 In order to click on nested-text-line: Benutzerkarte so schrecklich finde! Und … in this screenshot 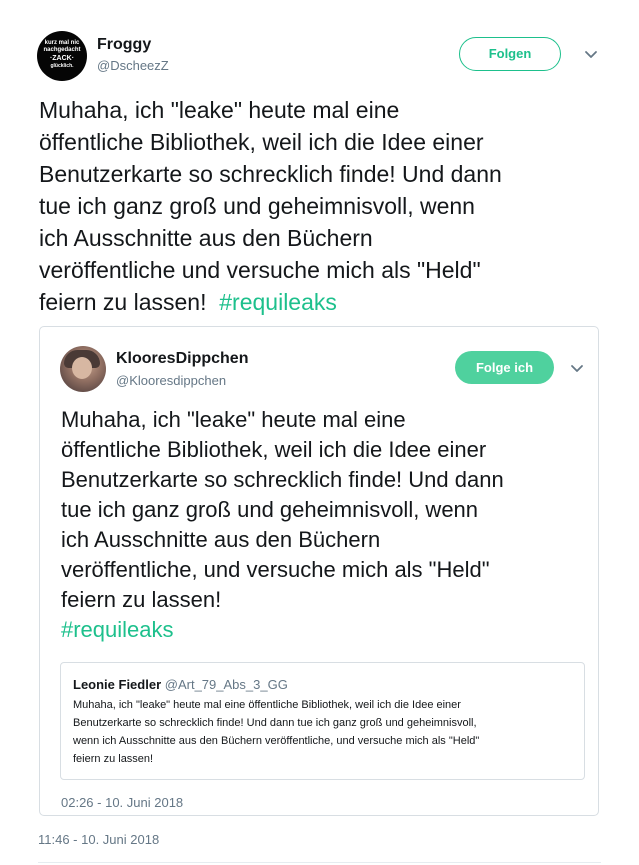, I will do `click(275, 723)`.